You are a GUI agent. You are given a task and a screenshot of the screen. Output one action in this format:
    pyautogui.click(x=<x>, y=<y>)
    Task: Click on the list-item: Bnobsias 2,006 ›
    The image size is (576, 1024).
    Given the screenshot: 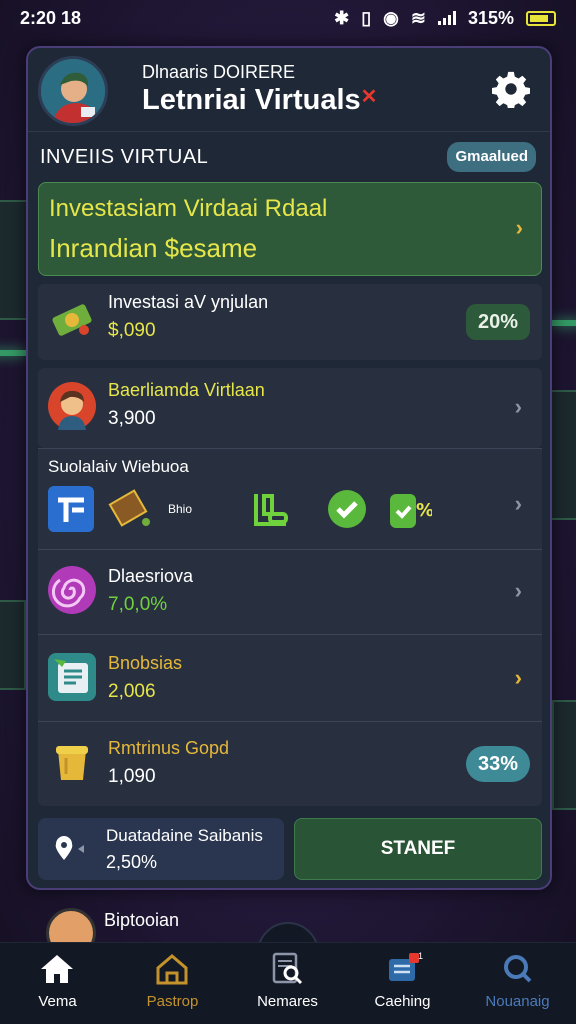 What is the action you would take?
    pyautogui.click(x=290, y=678)
    